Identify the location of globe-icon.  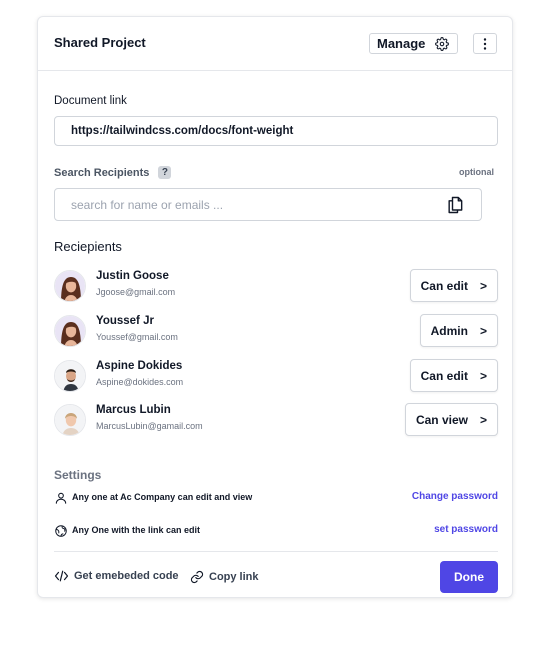
(61, 531).